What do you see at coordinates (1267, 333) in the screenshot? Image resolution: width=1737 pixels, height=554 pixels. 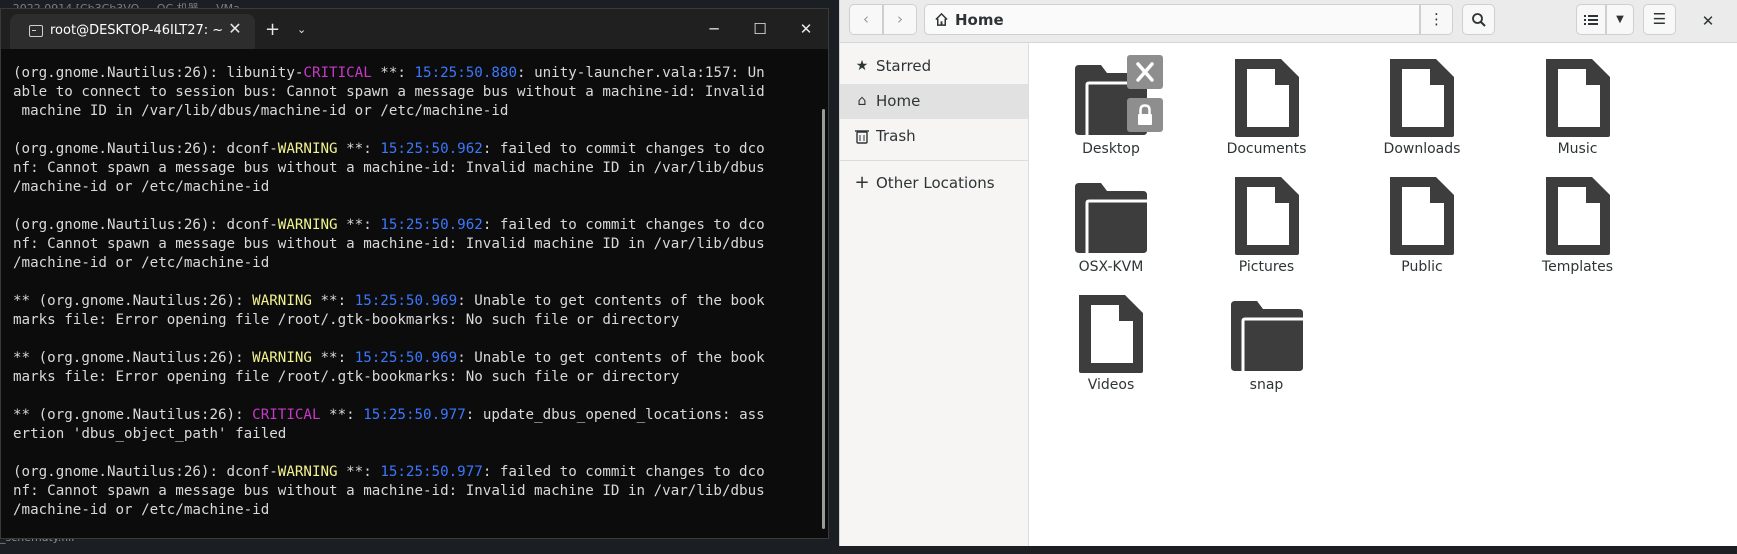 I see `folder-icon` at bounding box center [1267, 333].